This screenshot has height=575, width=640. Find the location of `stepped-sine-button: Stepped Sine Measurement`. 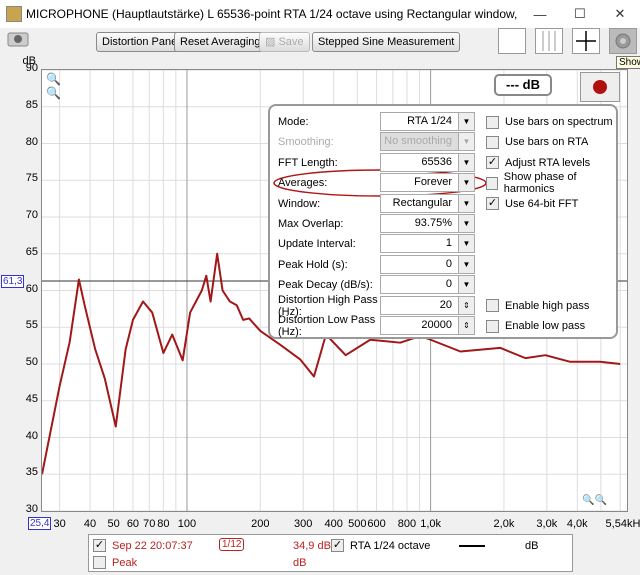

stepped-sine-button: Stepped Sine Measurement is located at coordinates (386, 42).